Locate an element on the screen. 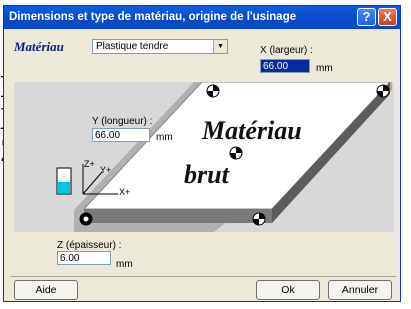 This screenshot has height=309, width=411. ok-button: Ok is located at coordinates (288, 290).